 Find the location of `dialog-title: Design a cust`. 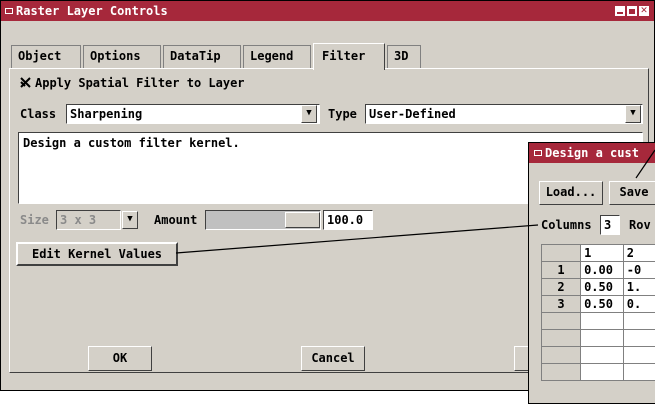

dialog-title: Design a cust is located at coordinates (592, 153).